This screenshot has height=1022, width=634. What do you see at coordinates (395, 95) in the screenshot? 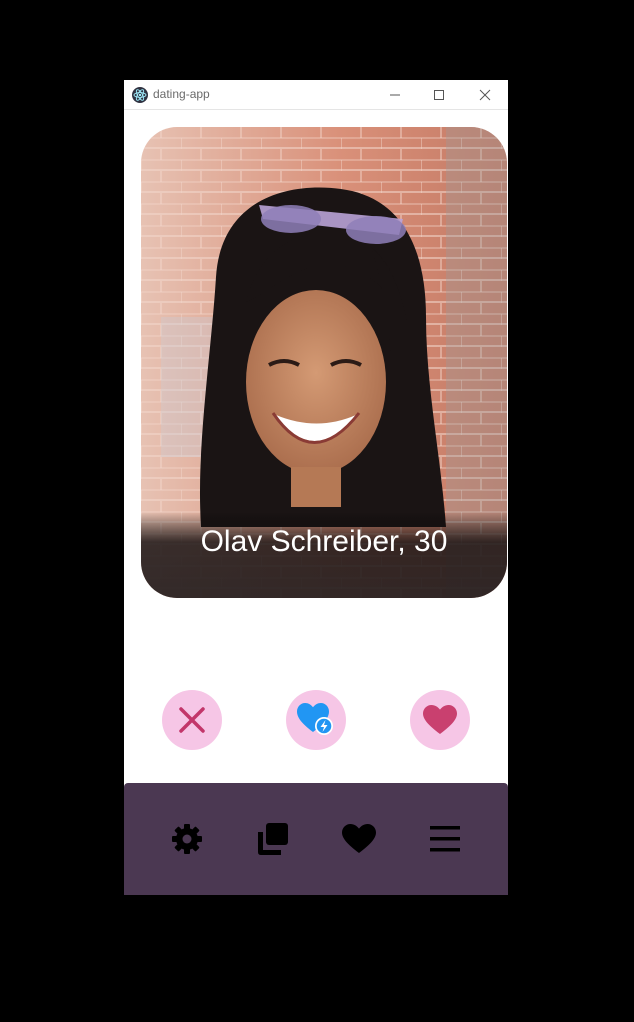
I see `minimize-icon` at bounding box center [395, 95].